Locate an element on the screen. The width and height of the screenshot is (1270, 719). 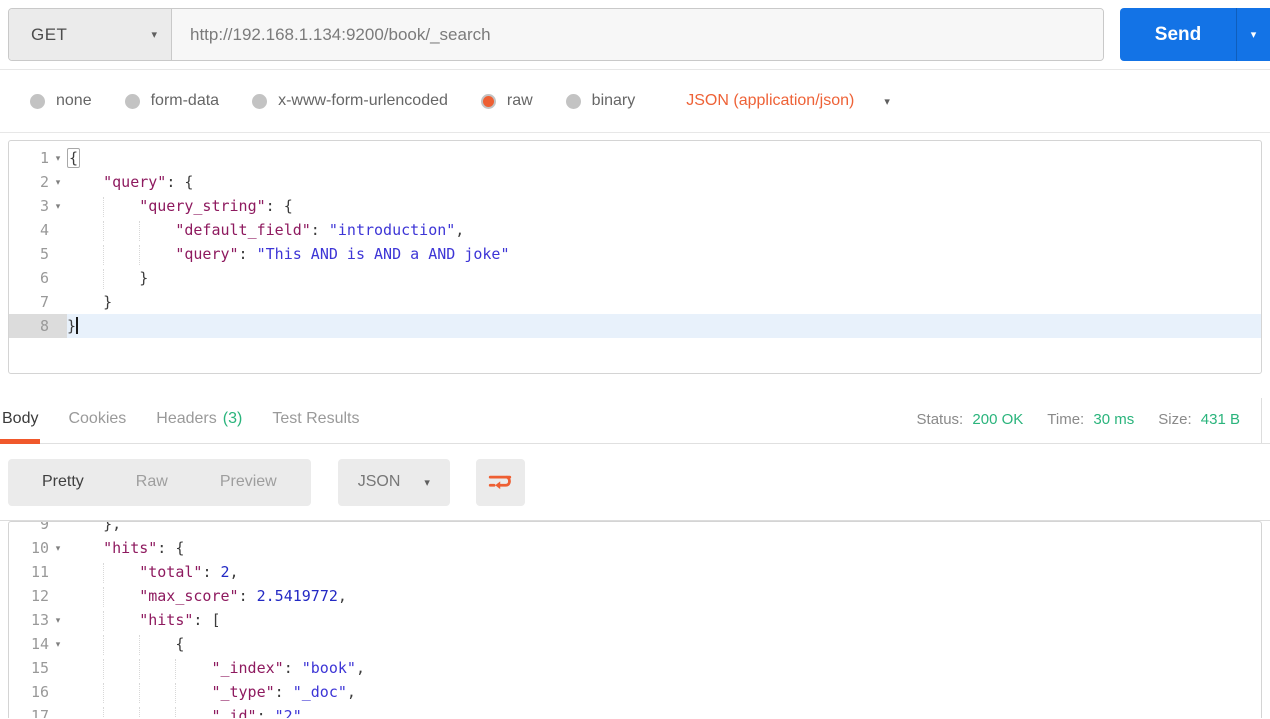
radio-raw: raw is located at coordinates (506, 101).